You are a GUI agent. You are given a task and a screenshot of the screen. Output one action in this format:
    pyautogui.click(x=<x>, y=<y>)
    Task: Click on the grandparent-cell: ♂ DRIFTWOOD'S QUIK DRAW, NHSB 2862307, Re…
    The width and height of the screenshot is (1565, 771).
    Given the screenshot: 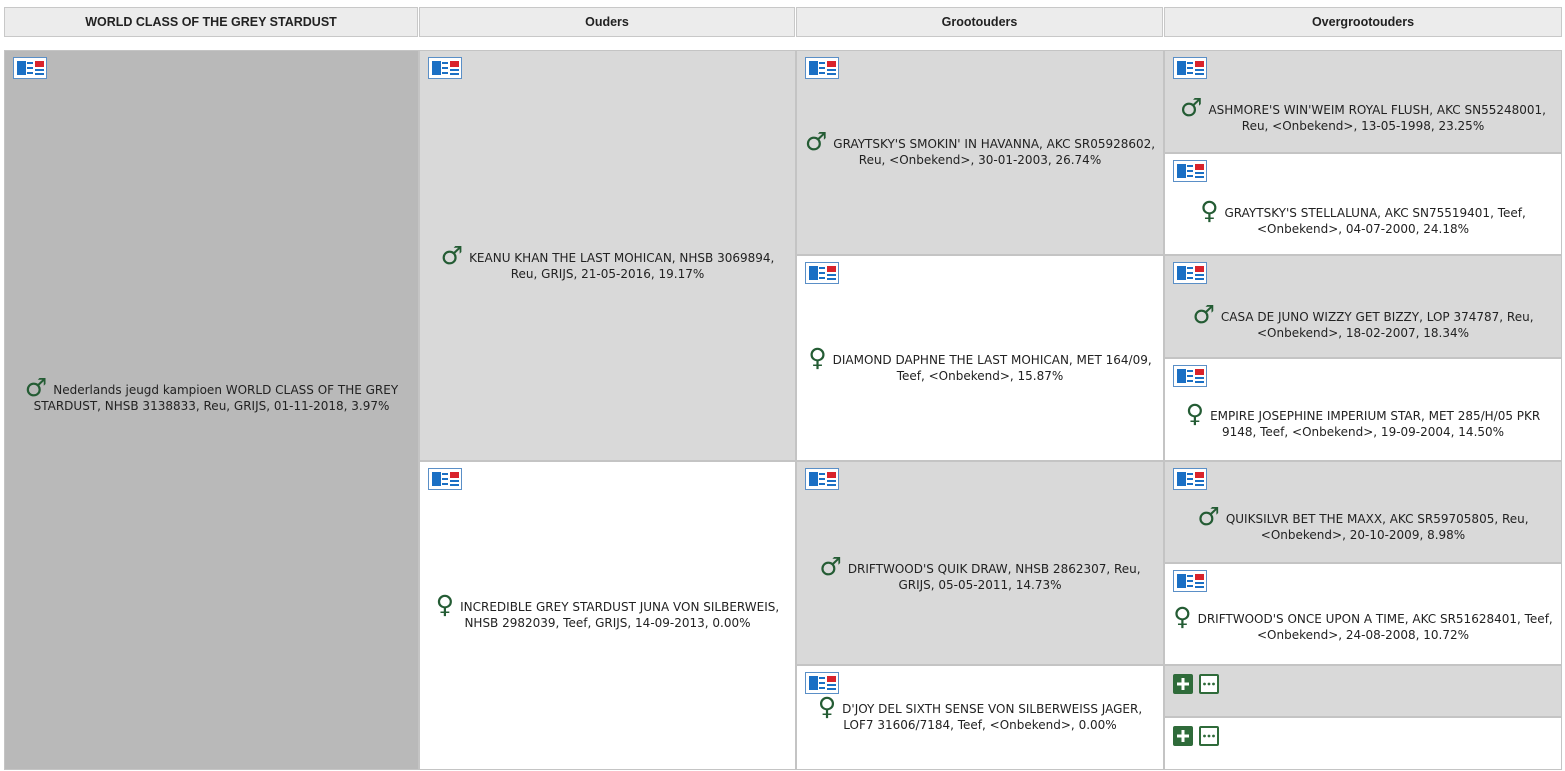 What is the action you would take?
    pyautogui.click(x=980, y=563)
    